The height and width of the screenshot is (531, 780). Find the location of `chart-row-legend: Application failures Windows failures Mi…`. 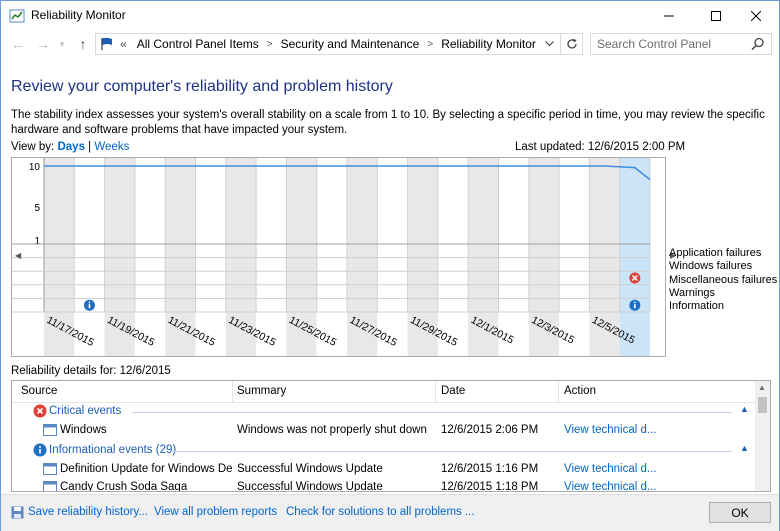

chart-row-legend: Application failures Windows failures Mi… is located at coordinates (723, 280).